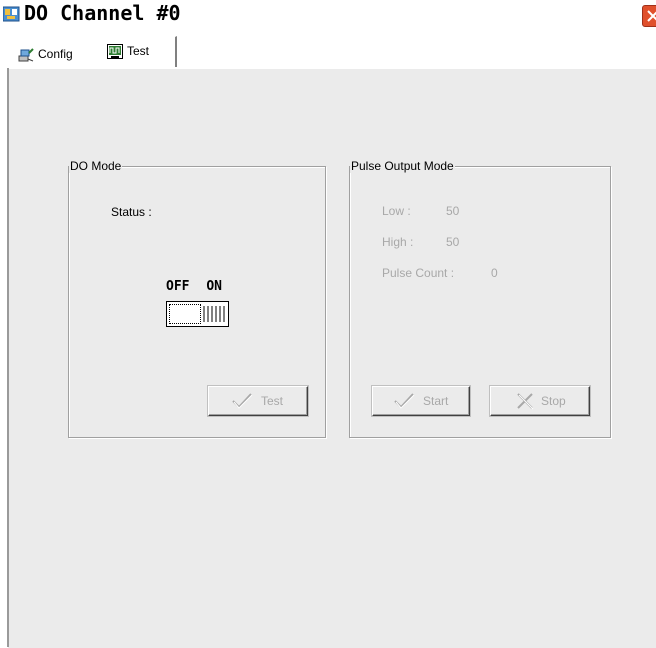 The image size is (656, 648). I want to click on pulse-output-mode-legend: Pulse Output Mode, so click(402, 166).